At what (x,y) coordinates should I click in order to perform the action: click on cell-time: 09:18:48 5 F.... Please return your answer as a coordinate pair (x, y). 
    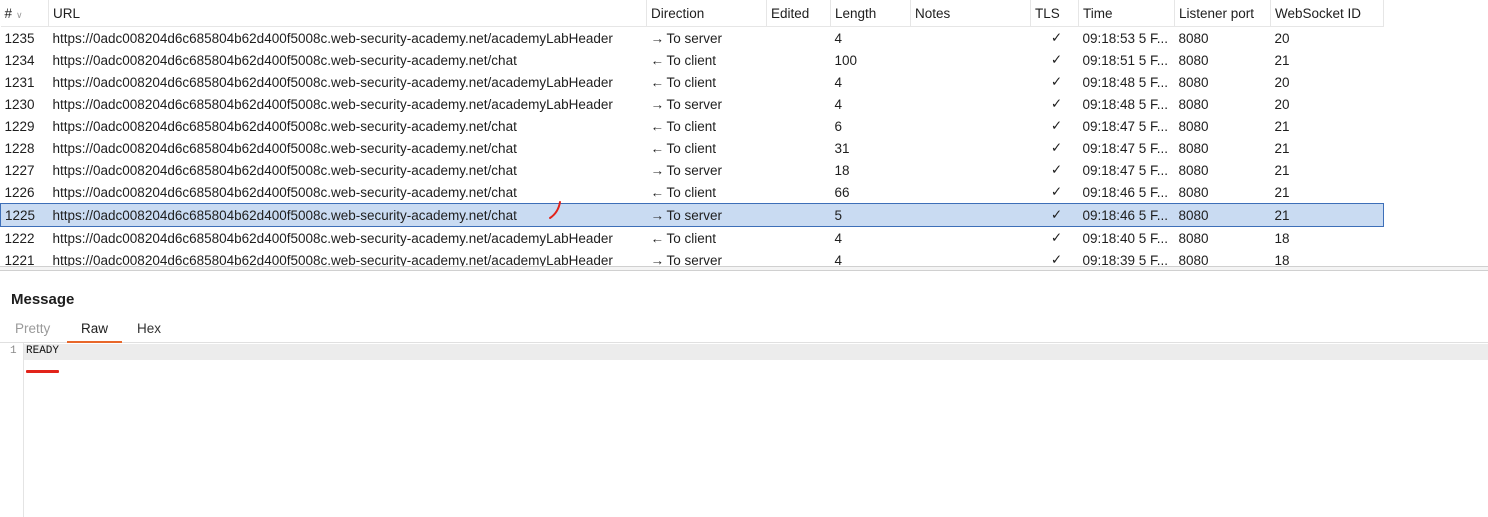
    Looking at the image, I should click on (1125, 104).